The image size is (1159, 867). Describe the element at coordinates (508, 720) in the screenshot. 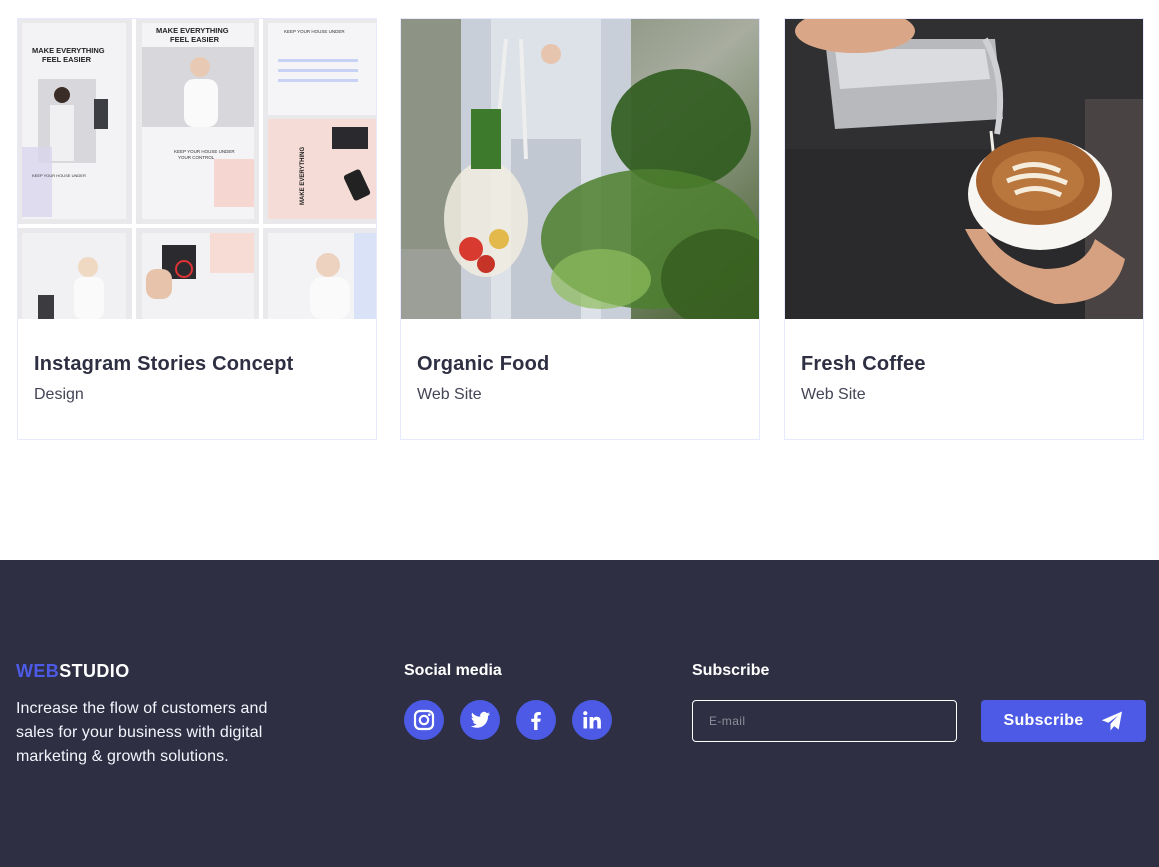

I see `social-links` at that location.